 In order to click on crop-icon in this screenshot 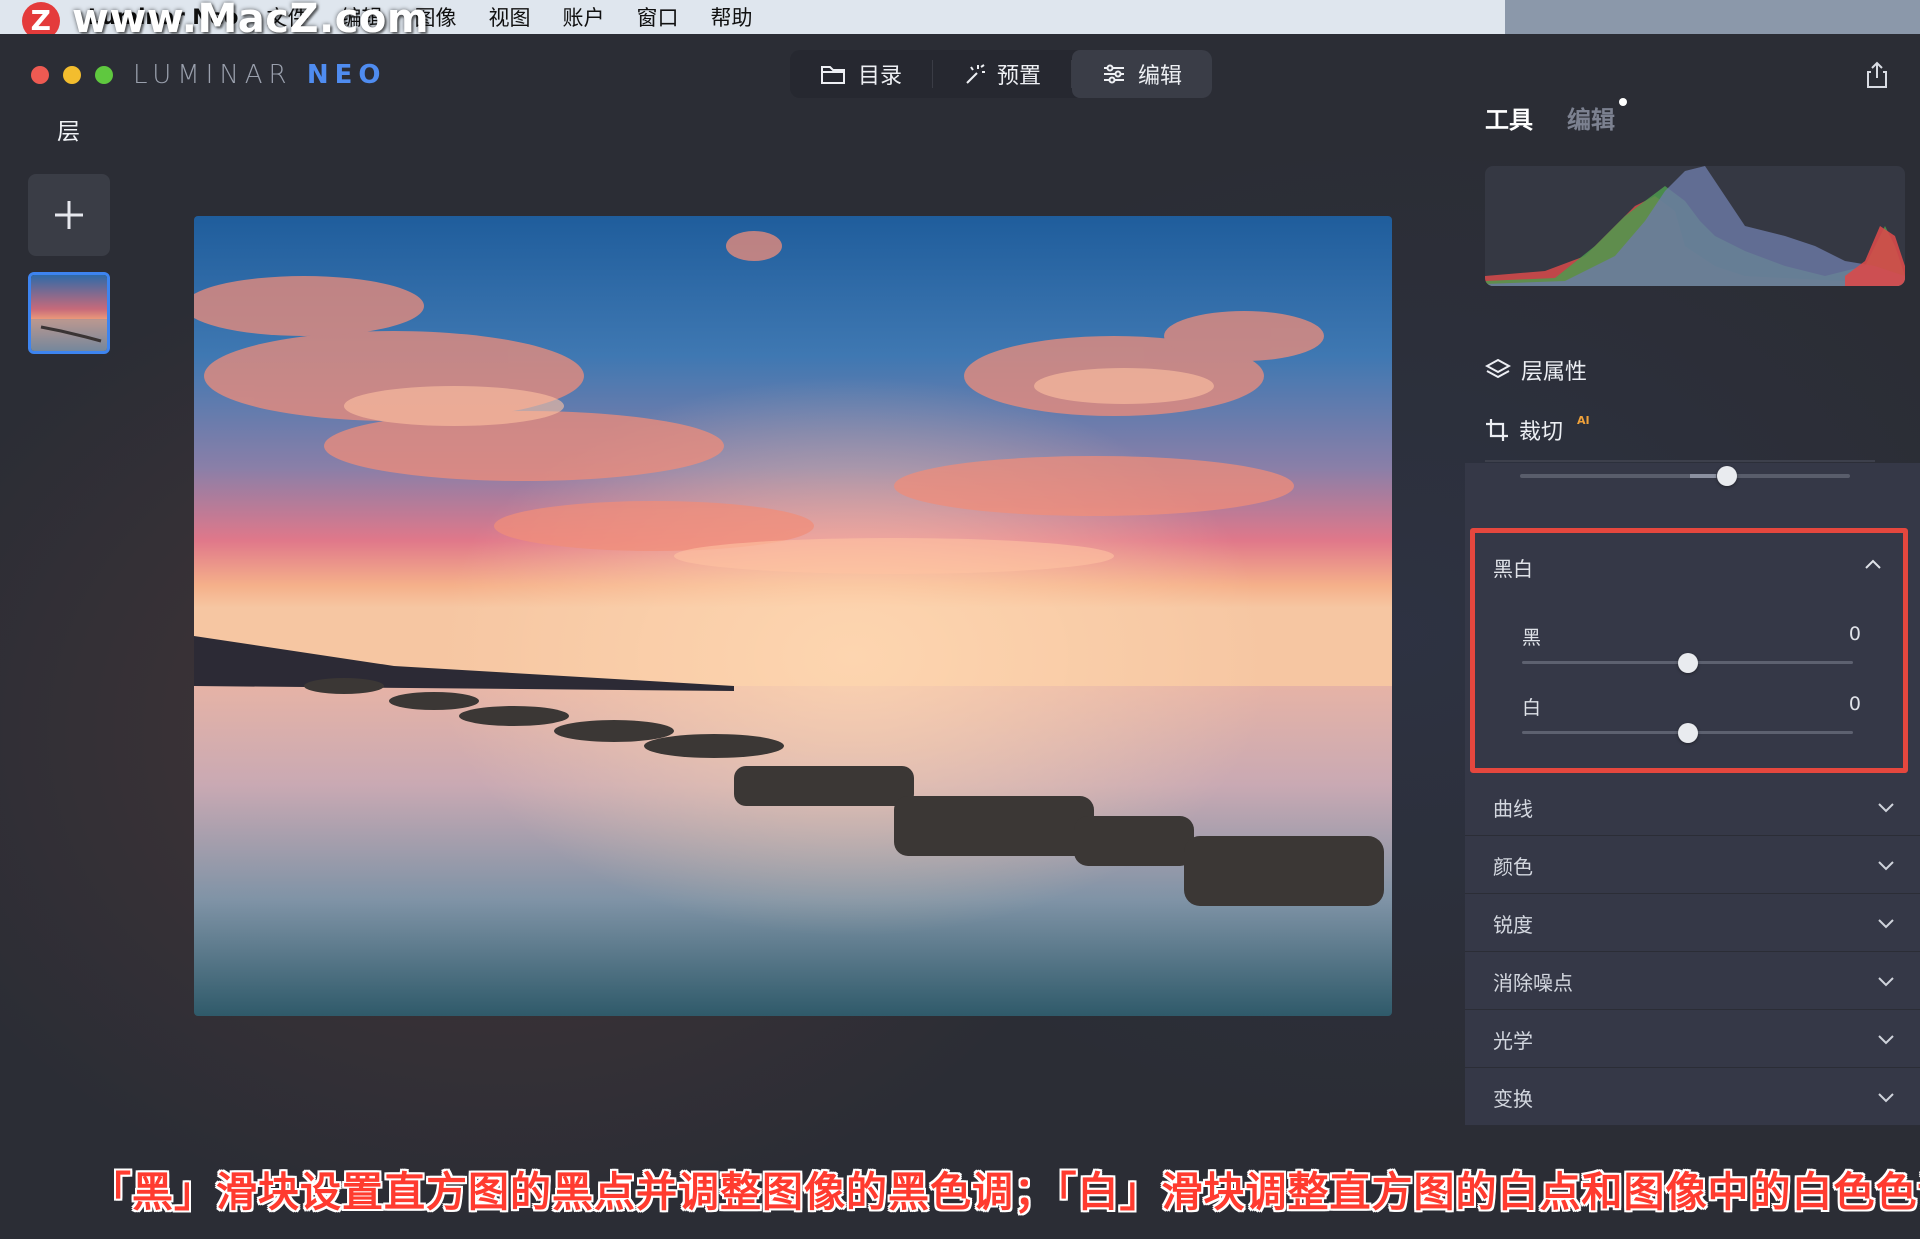, I will do `click(1497, 430)`.